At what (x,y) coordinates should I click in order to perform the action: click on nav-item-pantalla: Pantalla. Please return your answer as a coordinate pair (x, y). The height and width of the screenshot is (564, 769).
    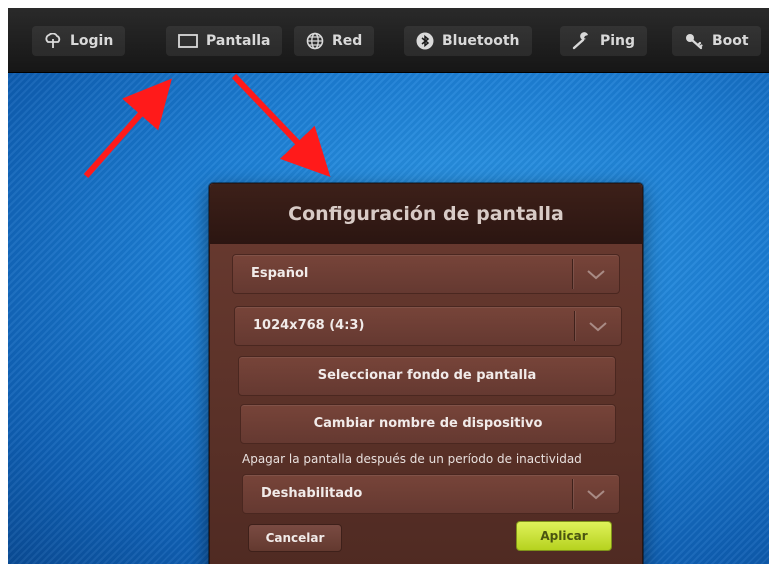
    Looking at the image, I should click on (224, 41).